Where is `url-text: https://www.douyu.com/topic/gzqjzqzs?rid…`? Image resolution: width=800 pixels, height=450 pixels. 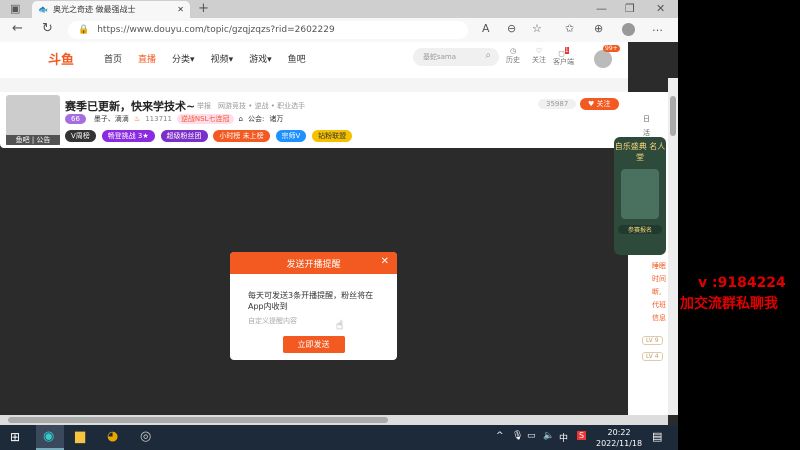
url-text: https://www.douyu.com/topic/gzqjzqzs?rid… is located at coordinates (216, 30).